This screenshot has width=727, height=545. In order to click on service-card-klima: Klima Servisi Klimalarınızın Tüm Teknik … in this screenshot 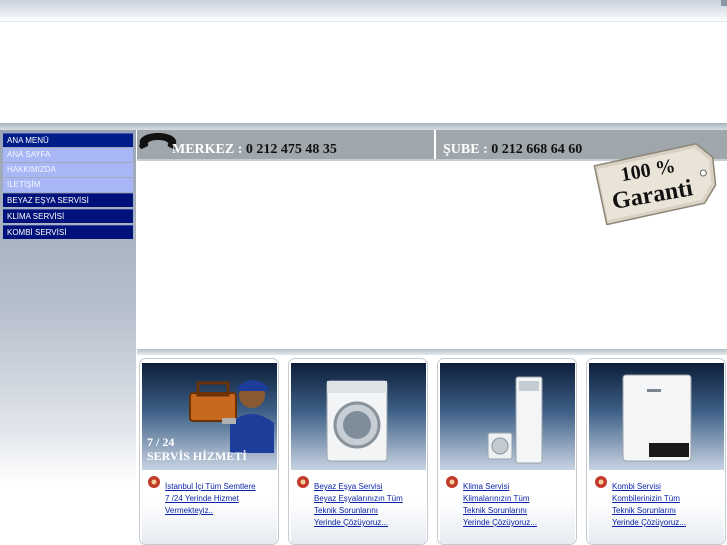, I will do `click(507, 451)`.